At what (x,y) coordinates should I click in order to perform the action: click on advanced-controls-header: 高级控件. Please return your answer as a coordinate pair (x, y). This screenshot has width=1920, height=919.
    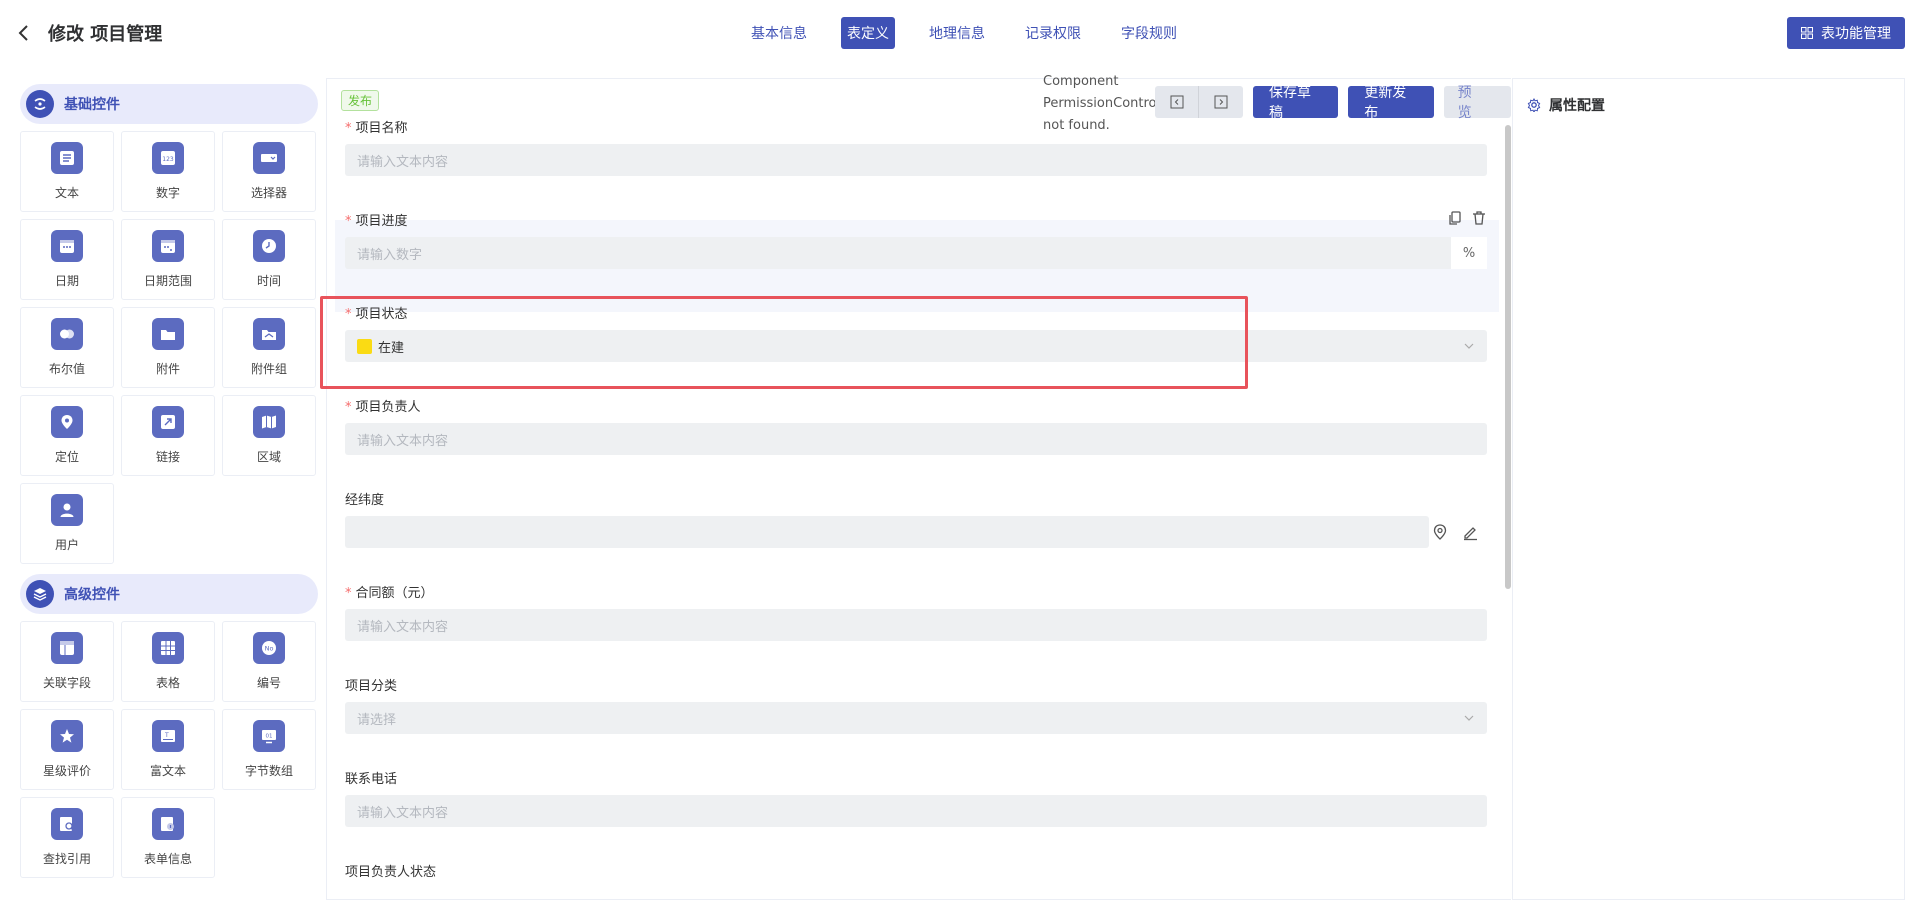
    Looking at the image, I should click on (169, 594).